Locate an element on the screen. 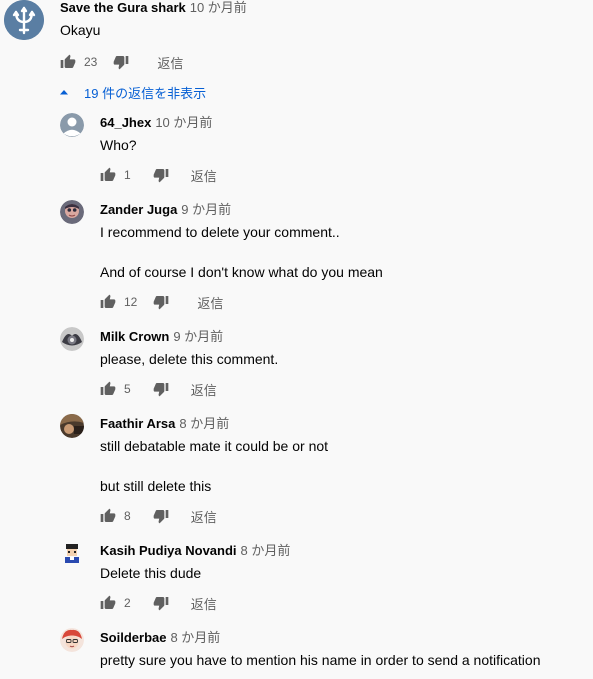 The height and width of the screenshot is (679, 593). avatar-milk-crown is located at coordinates (72, 339).